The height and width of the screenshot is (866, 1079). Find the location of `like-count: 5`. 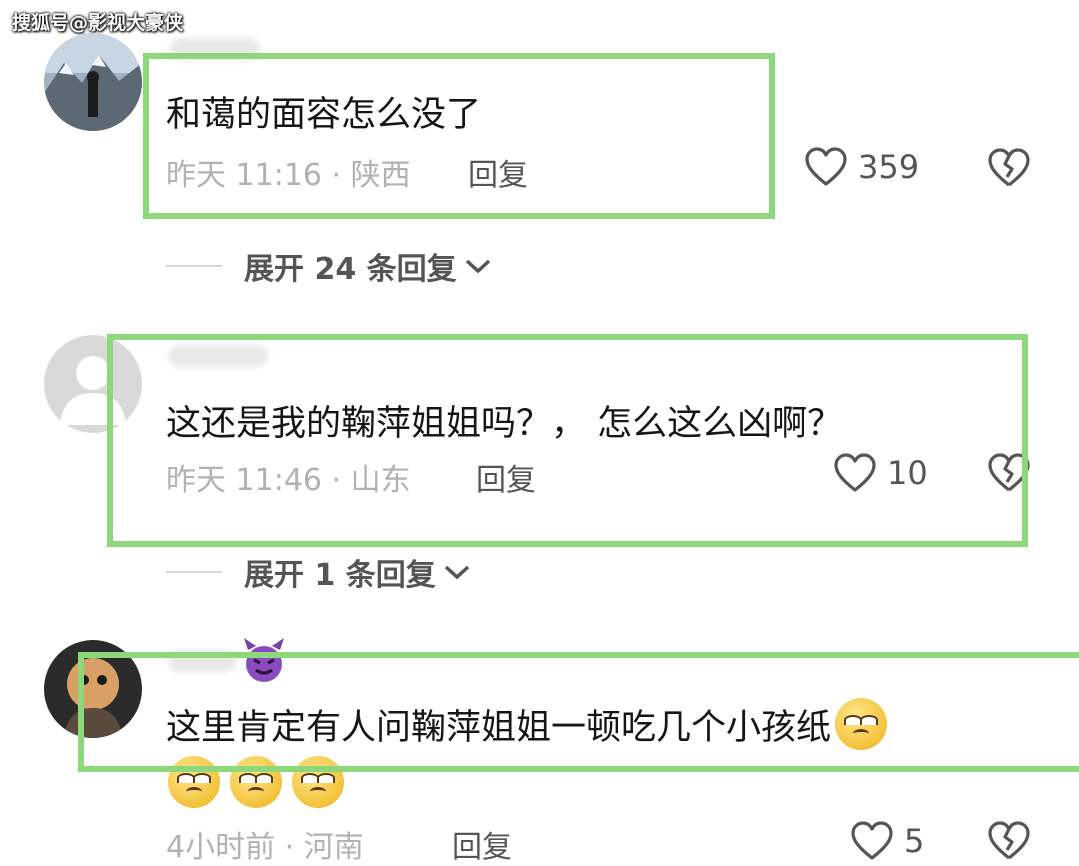

like-count: 5 is located at coordinates (914, 841).